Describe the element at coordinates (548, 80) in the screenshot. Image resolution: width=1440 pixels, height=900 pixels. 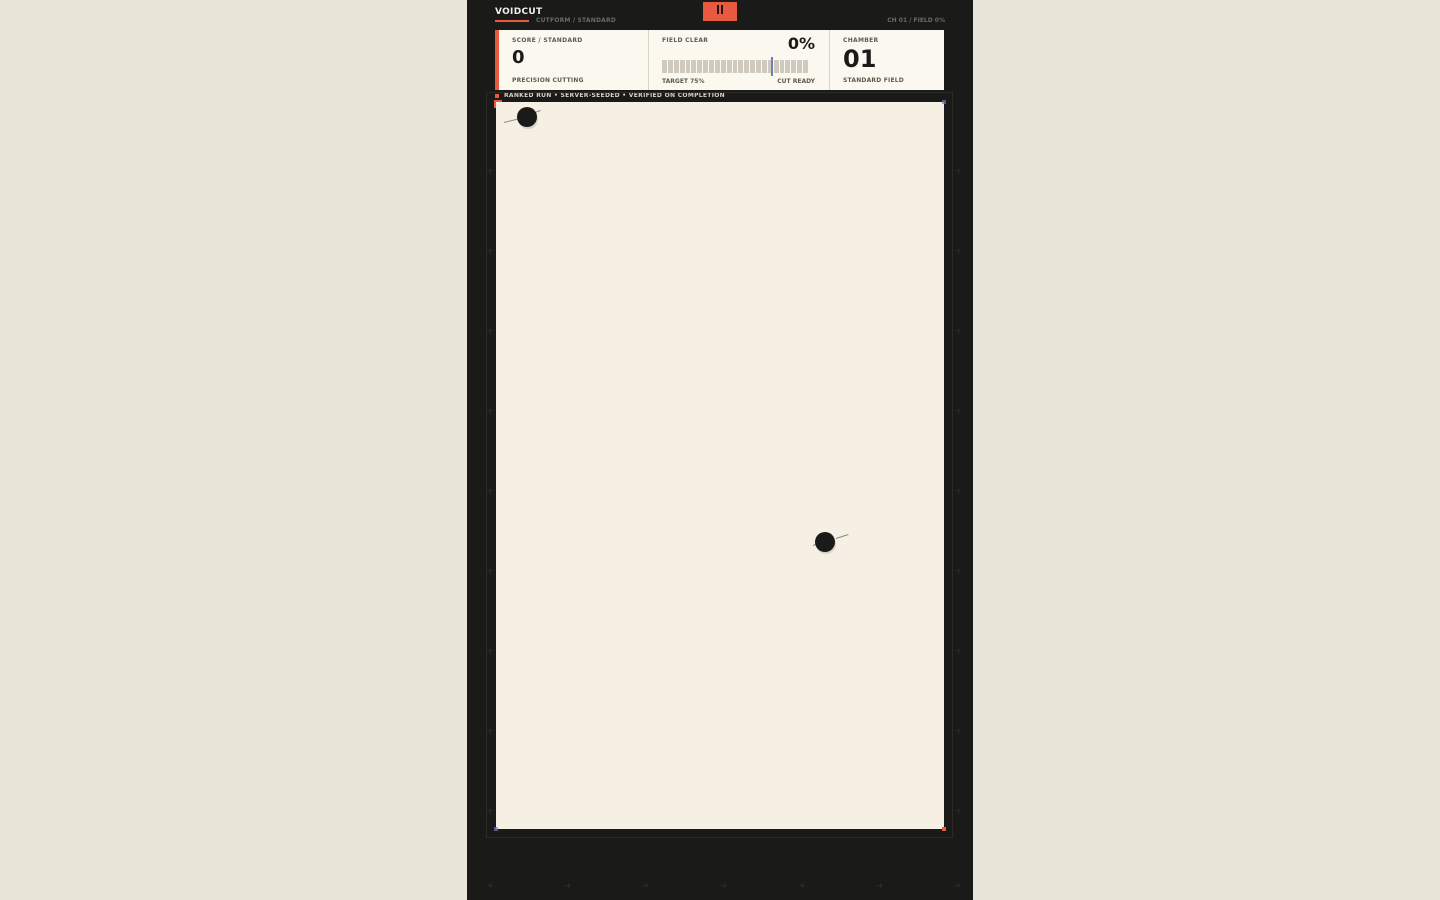
I see `score-mode: PRECISION CUTTING` at that location.